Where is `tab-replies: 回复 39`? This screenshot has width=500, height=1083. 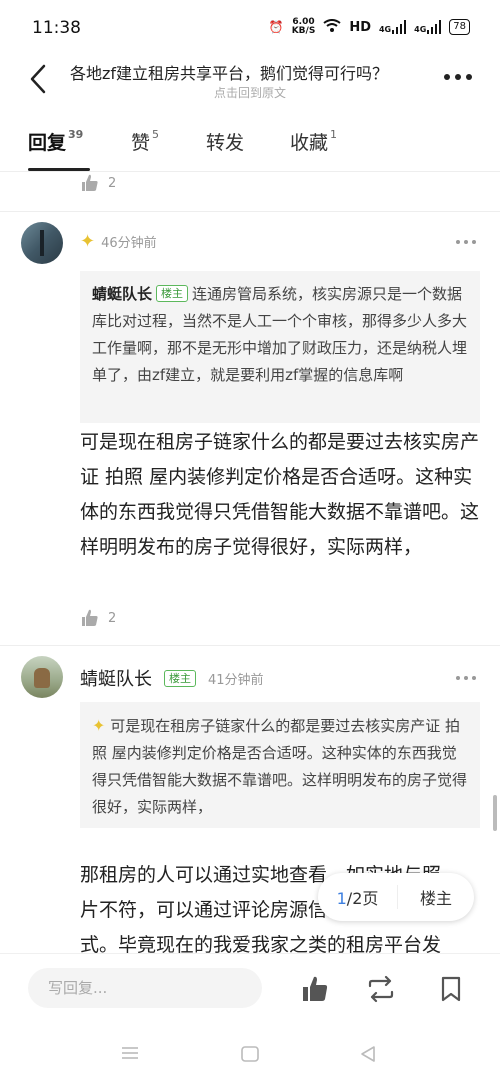
tab-replies: 回复 39 is located at coordinates (55, 141).